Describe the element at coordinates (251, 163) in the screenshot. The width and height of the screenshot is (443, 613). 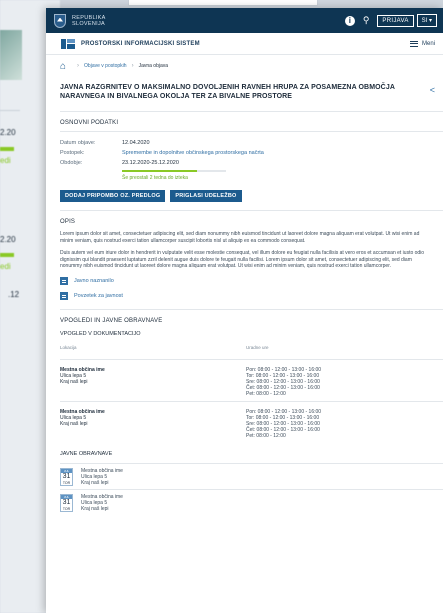
I see `period-row: Obdobje: 23.12.2020-25.12.2020` at that location.